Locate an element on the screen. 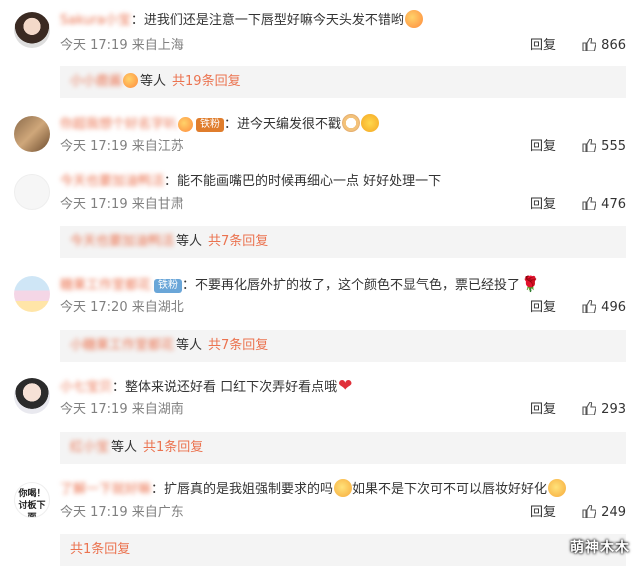 The image size is (640, 567). comment-body: 糖果工作室都花 铁粉 ：不要再化唇外扩的妆了，这个颜色不显气色，票已经投了🌹 is located at coordinates (300, 285).